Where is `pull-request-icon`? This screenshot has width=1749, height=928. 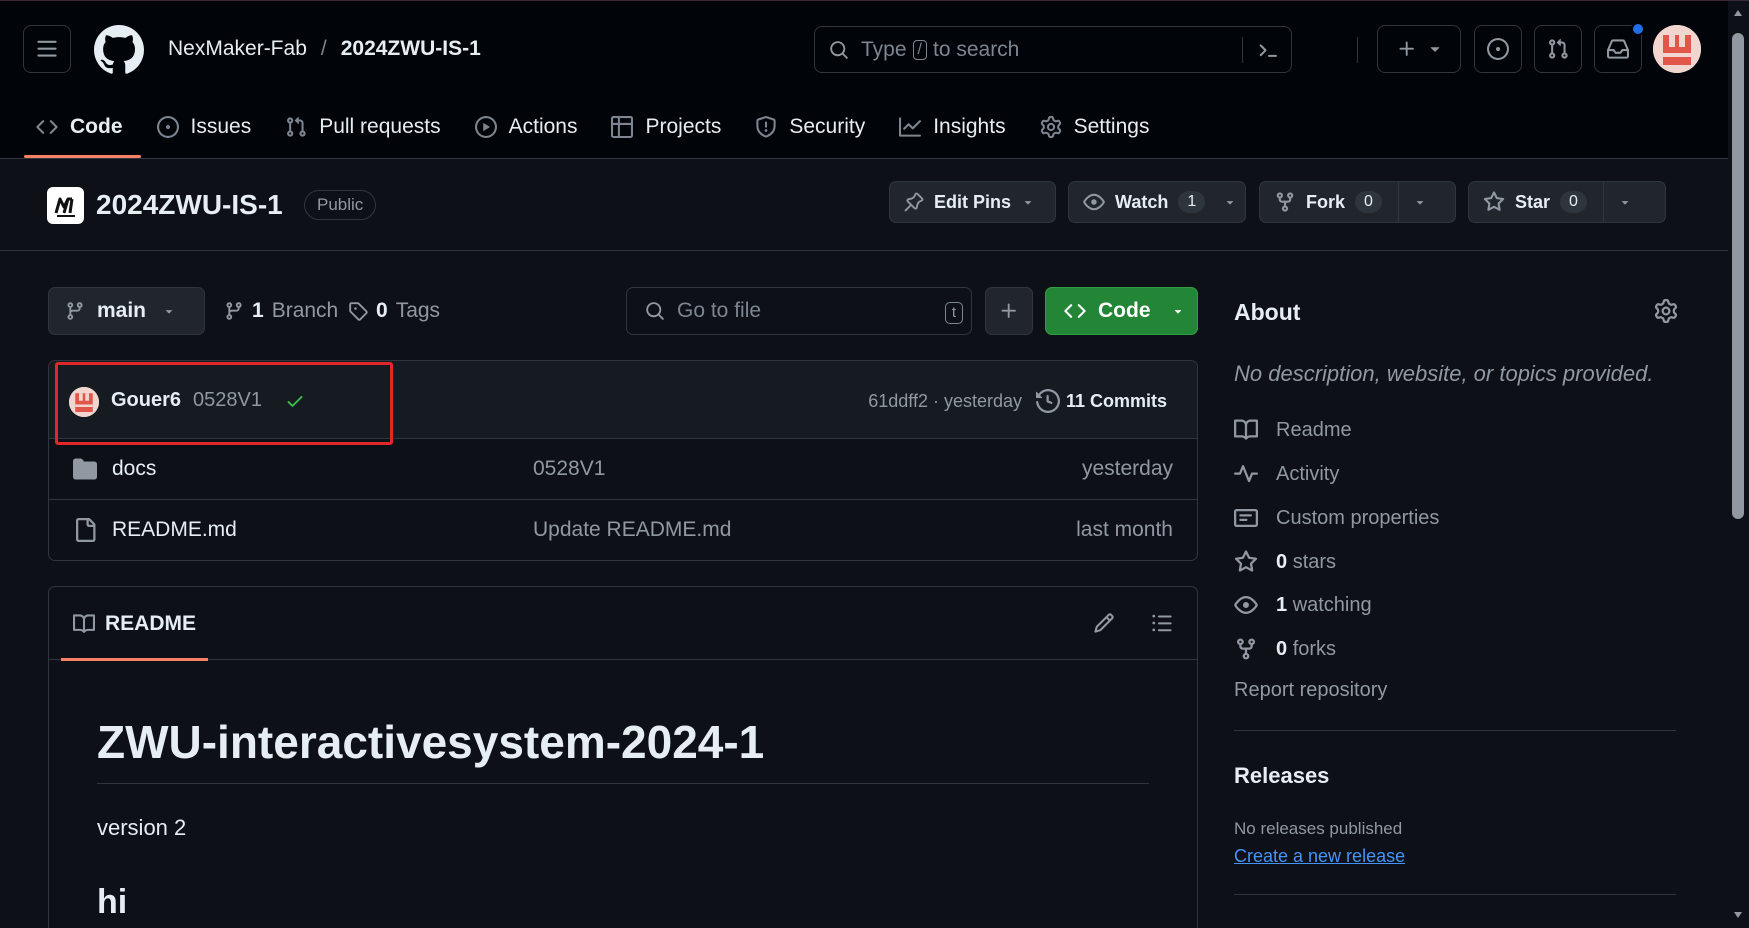 pull-request-icon is located at coordinates (1558, 48).